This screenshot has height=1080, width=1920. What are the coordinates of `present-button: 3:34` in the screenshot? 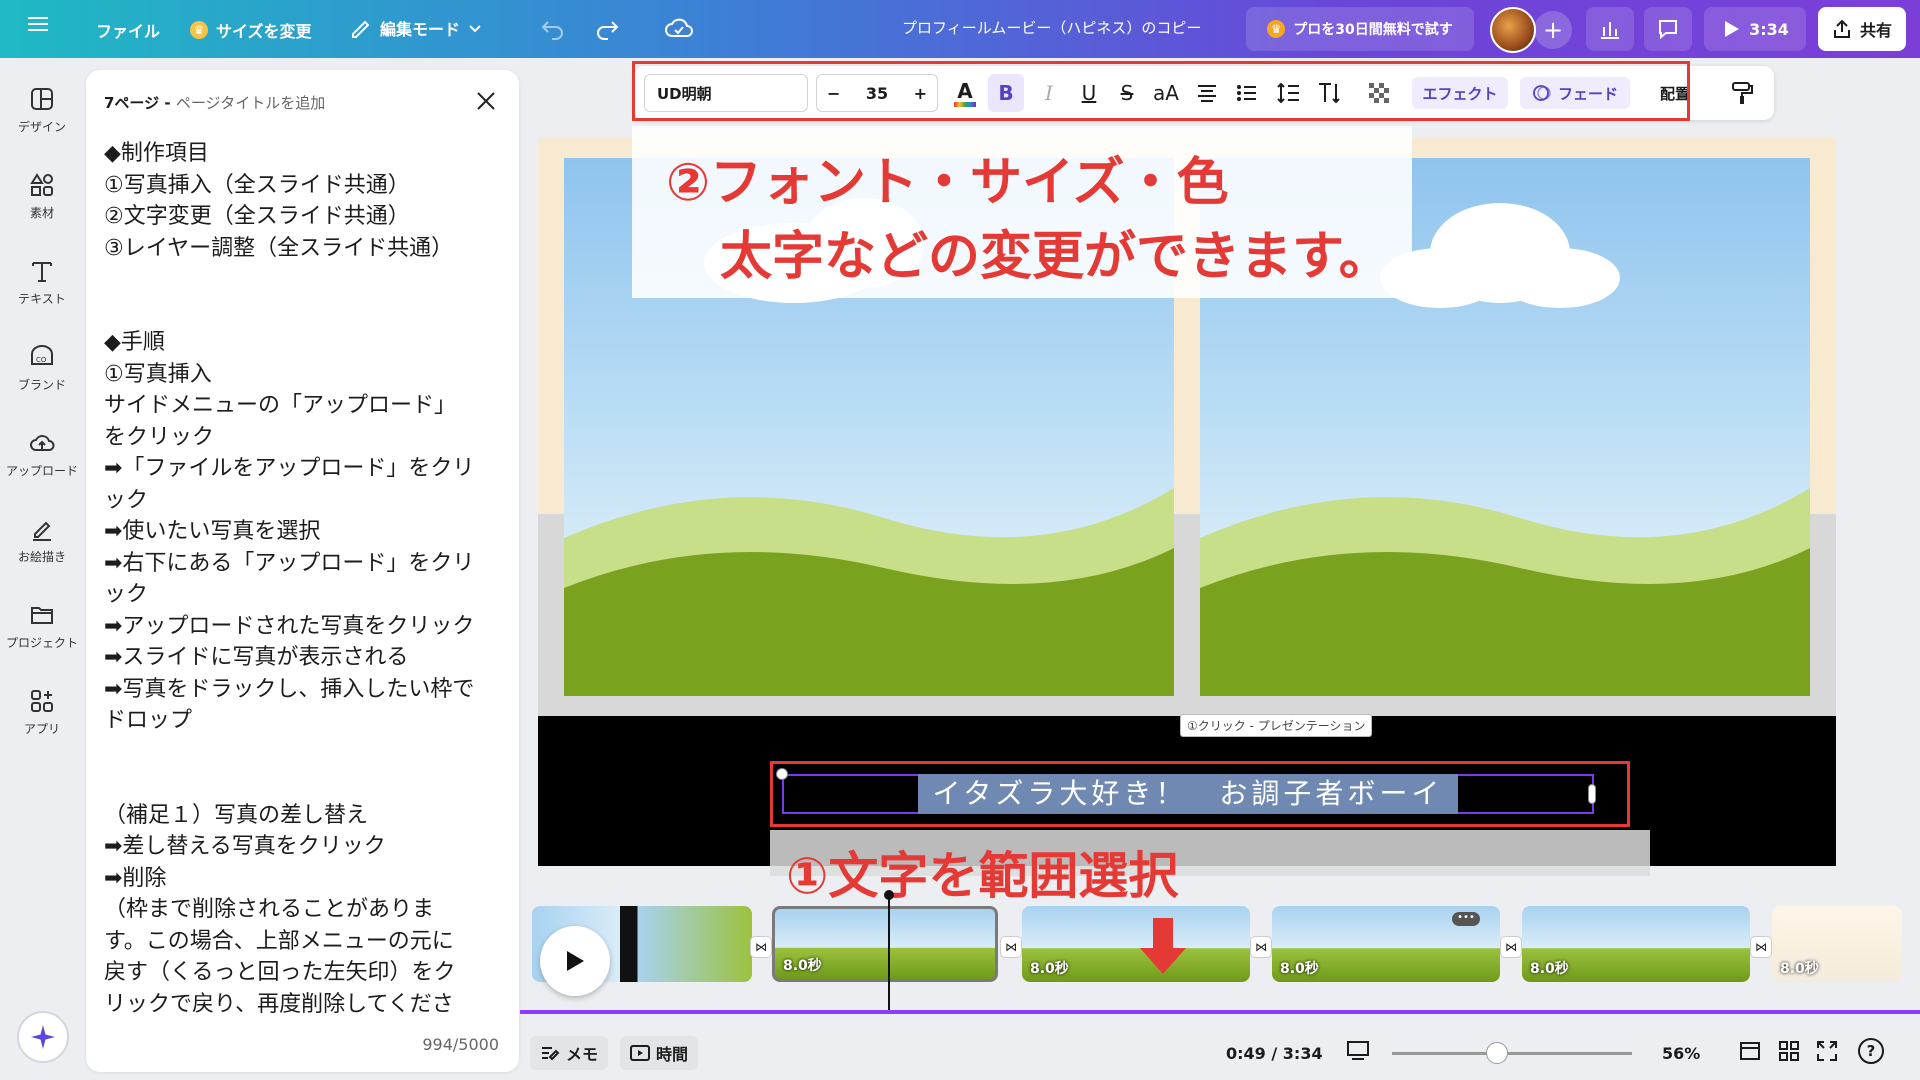 It's located at (1755, 29).